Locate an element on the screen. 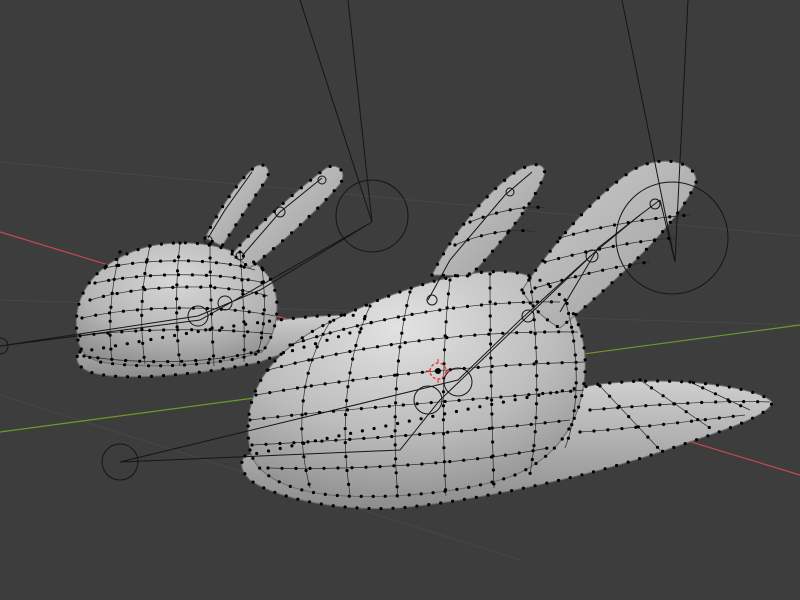  slipper-right-ear-front is located at coordinates (609, 244).